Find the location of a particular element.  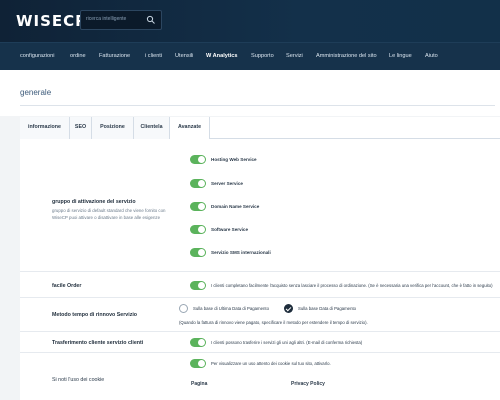

option-software: Software Service is located at coordinates (230, 229).